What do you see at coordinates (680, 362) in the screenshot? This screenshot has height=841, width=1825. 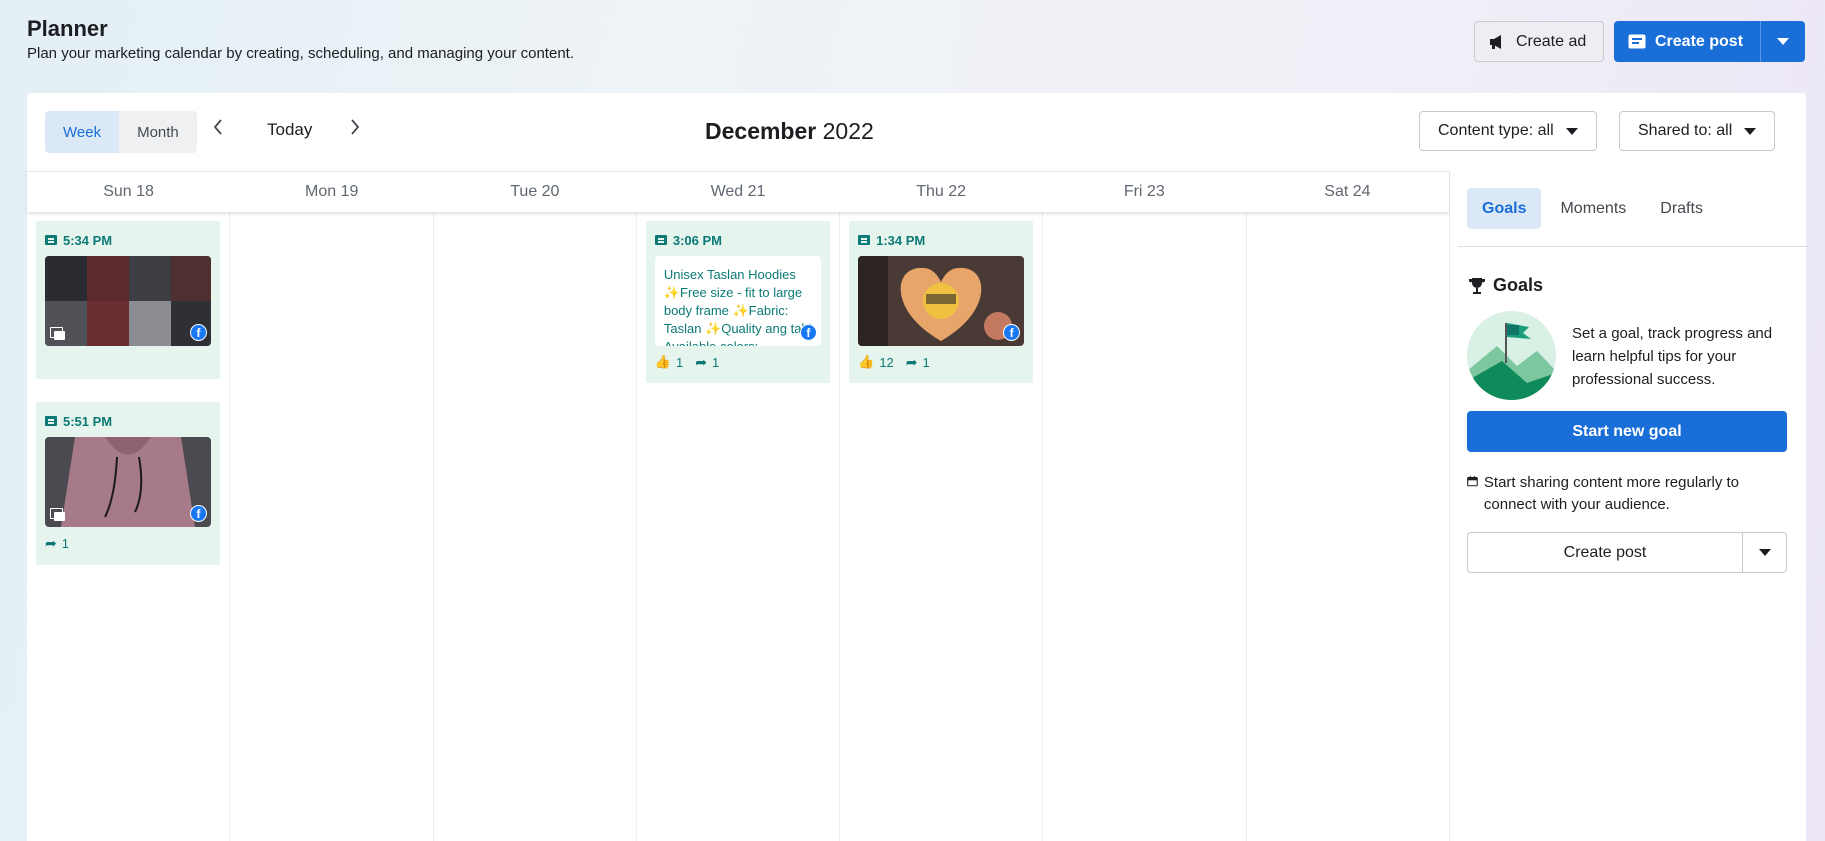 I see `likes-count: 1` at bounding box center [680, 362].